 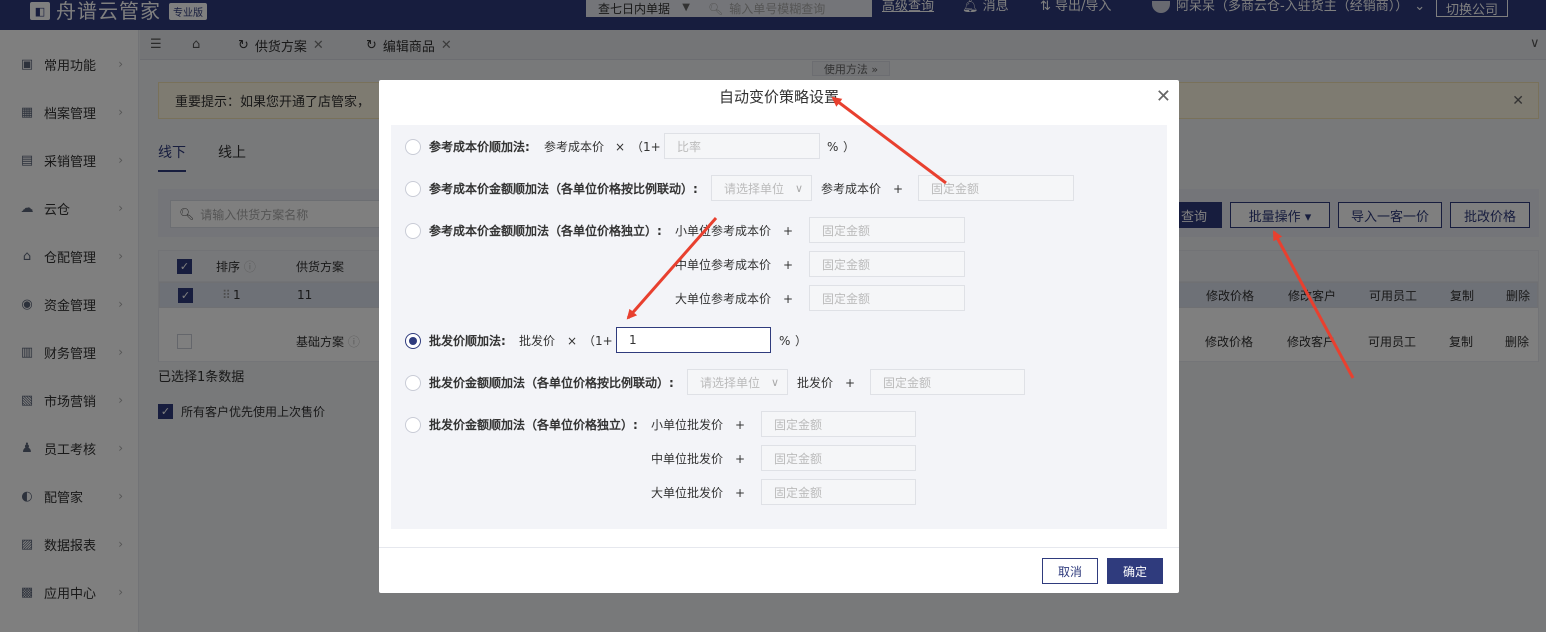 I want to click on dialog-divider, so click(x=779, y=547).